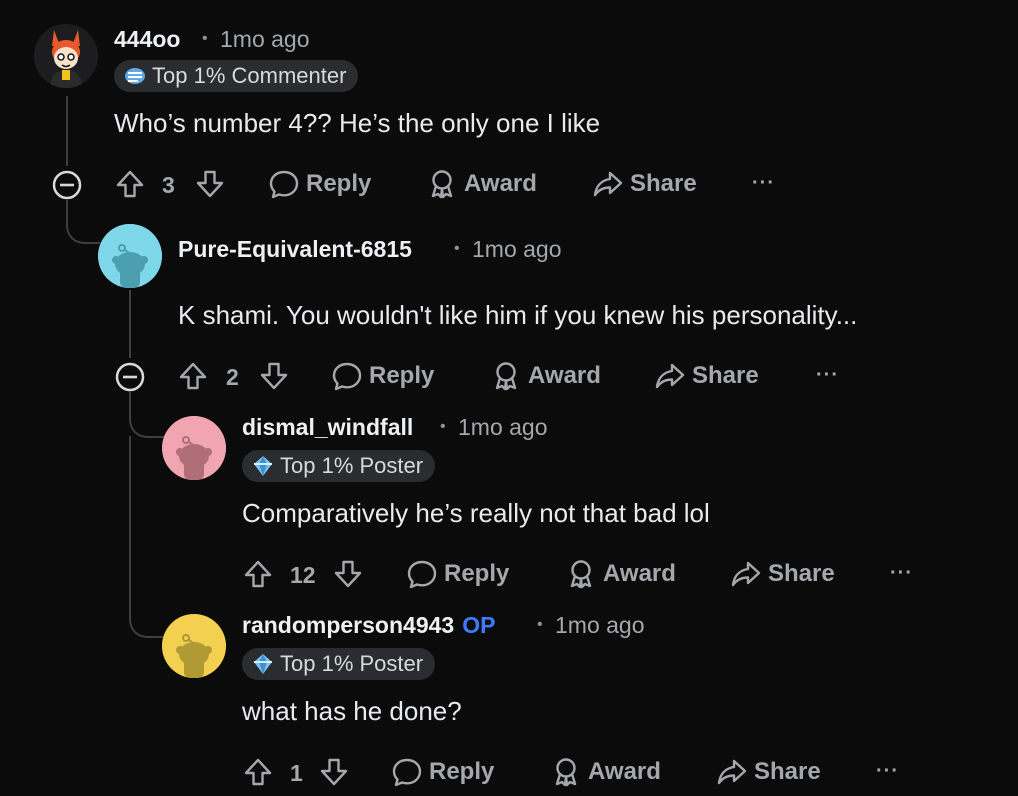 The image size is (1018, 796). What do you see at coordinates (303, 575) in the screenshot?
I see `vote-count: 12` at bounding box center [303, 575].